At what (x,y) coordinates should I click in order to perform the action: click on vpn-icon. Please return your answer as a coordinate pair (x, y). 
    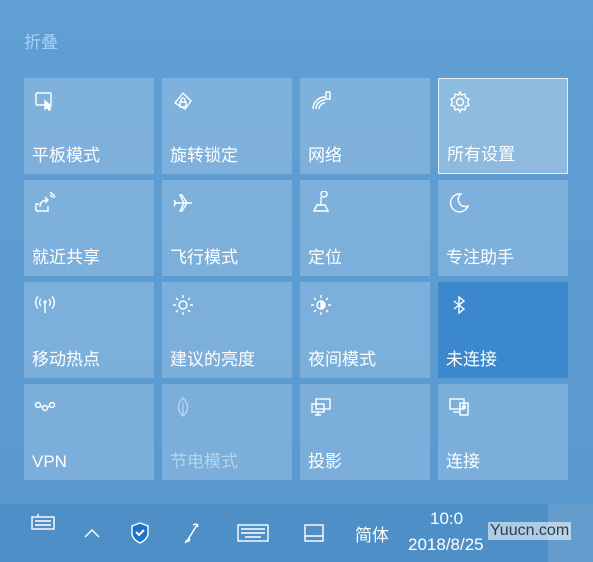
    Looking at the image, I should click on (45, 407).